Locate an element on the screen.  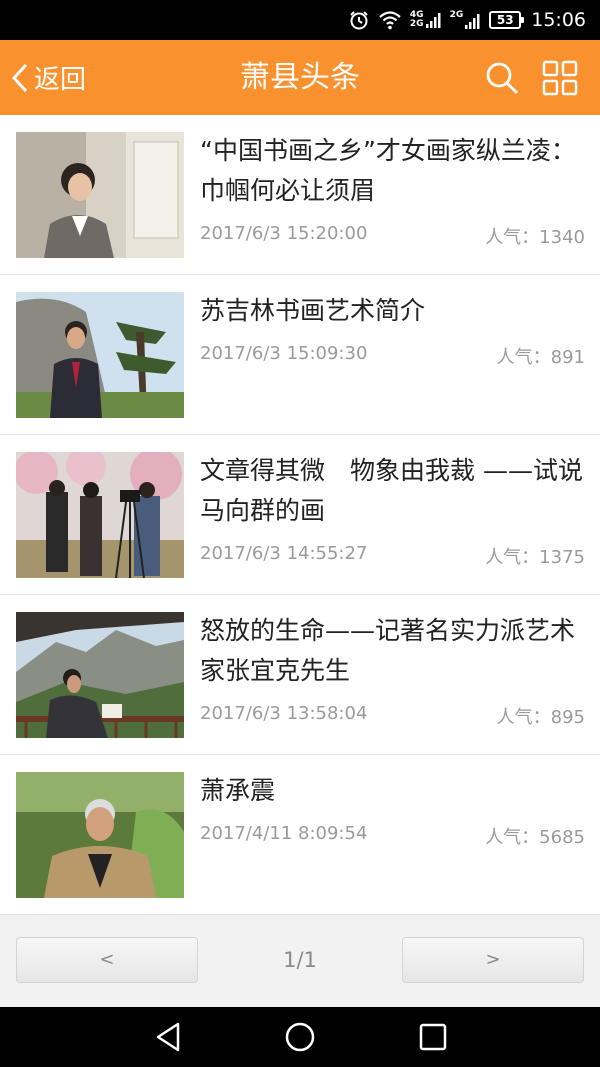
news-meta: 2017/4/11 8:09:54 人气：5685 is located at coordinates (392, 836).